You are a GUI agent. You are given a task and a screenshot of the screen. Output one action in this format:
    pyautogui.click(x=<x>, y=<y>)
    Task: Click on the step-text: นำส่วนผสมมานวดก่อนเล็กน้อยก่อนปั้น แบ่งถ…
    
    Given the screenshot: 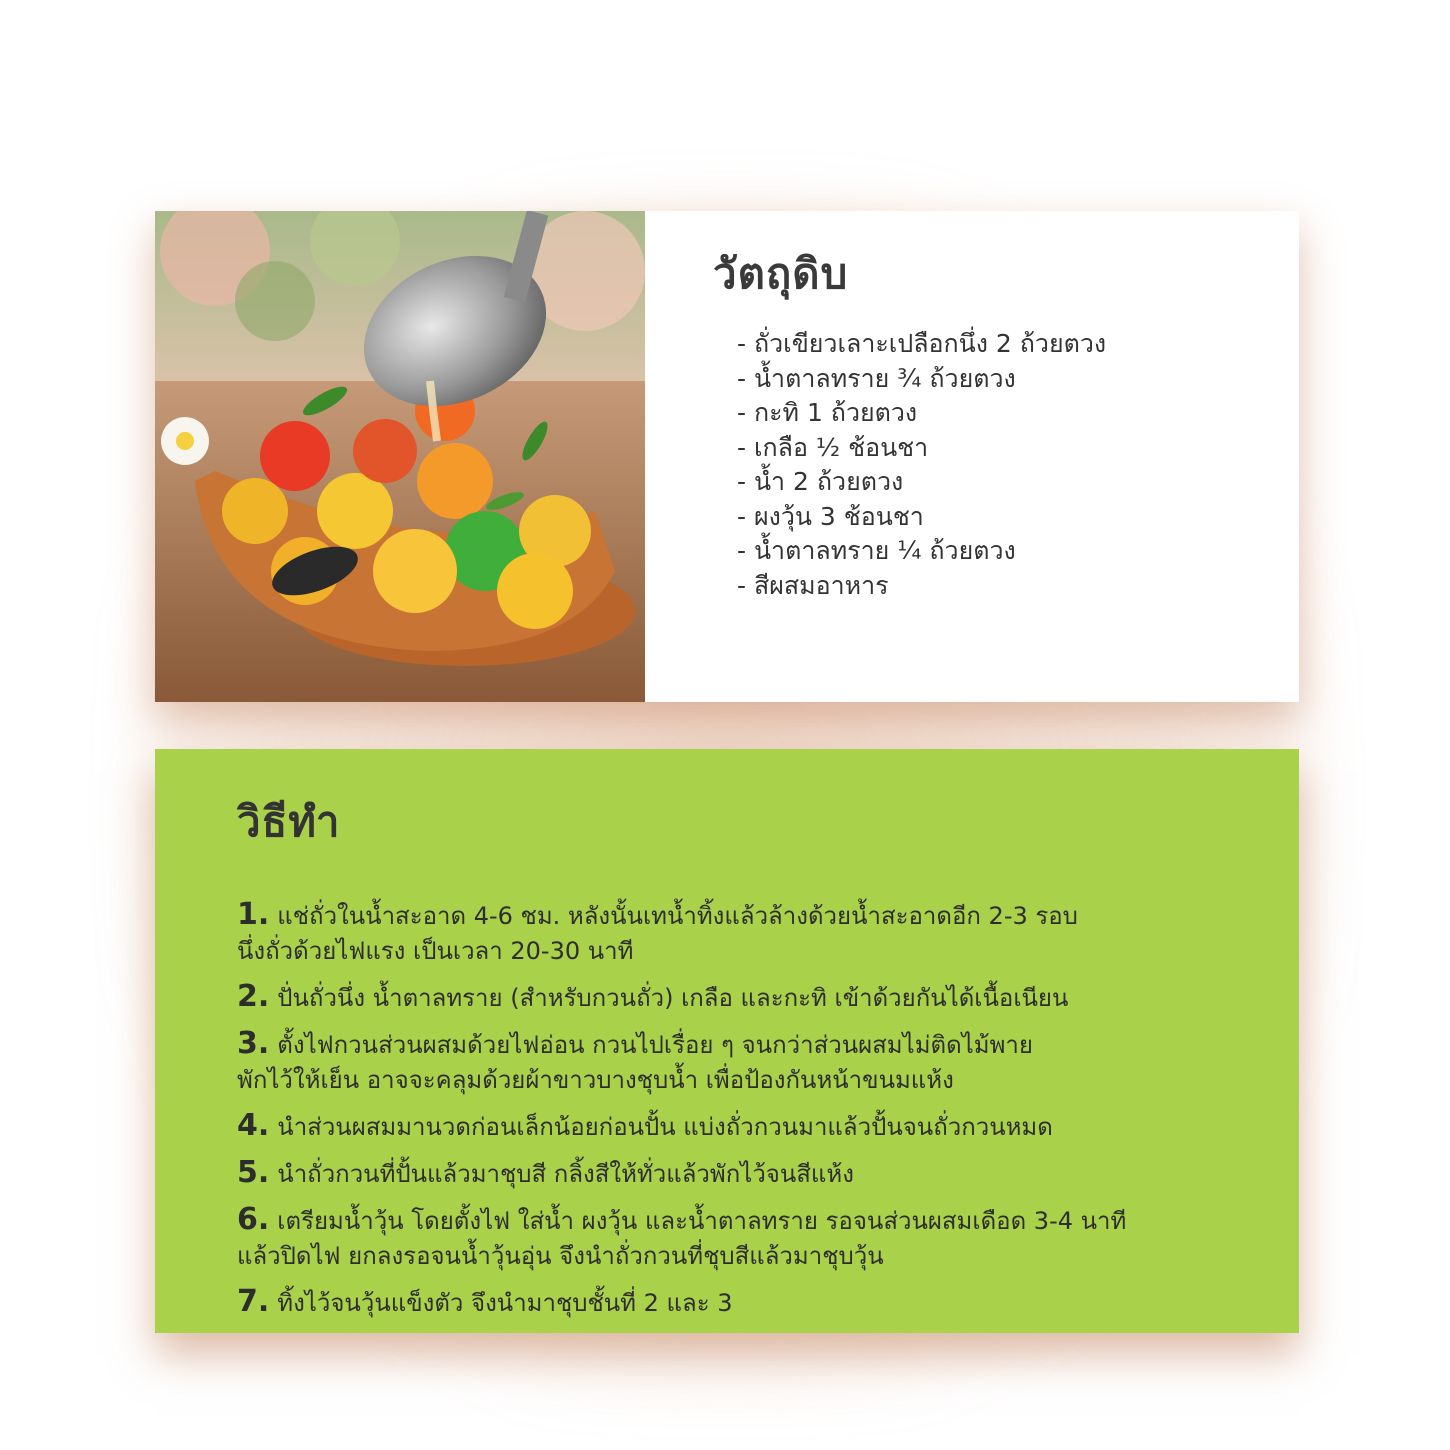 What is the action you would take?
    pyautogui.click(x=665, y=1127)
    